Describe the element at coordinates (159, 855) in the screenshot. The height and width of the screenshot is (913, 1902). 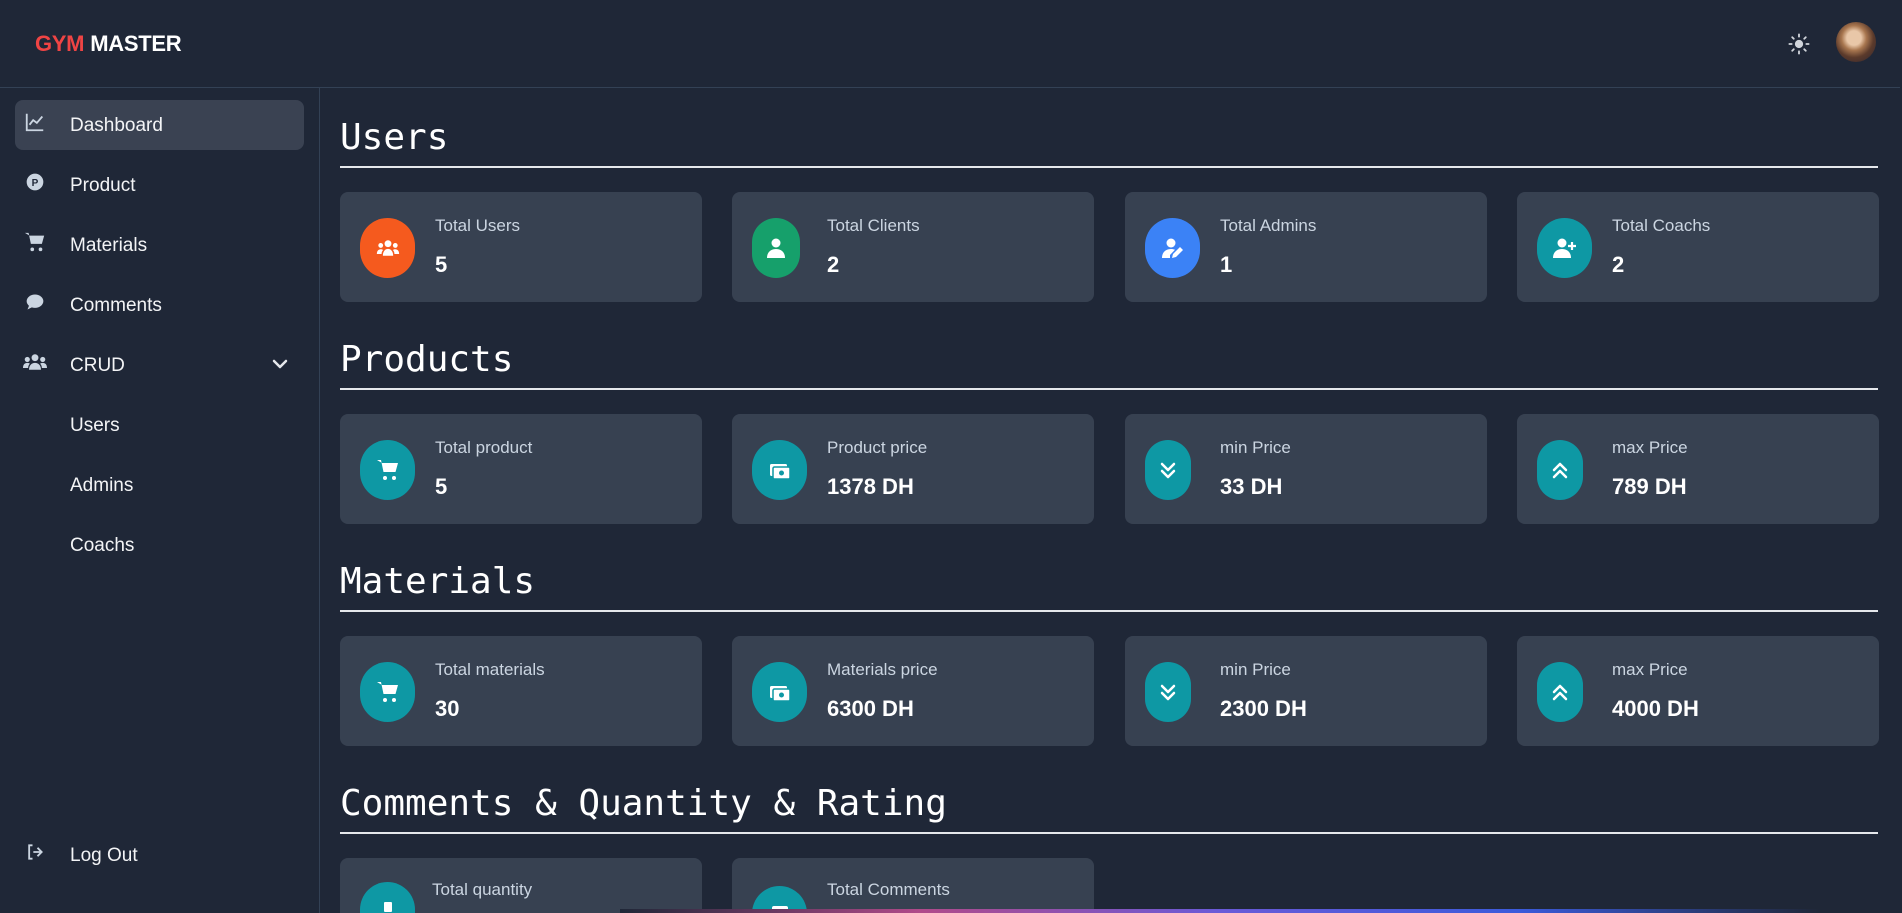
I see `logout-button: Log Out` at that location.